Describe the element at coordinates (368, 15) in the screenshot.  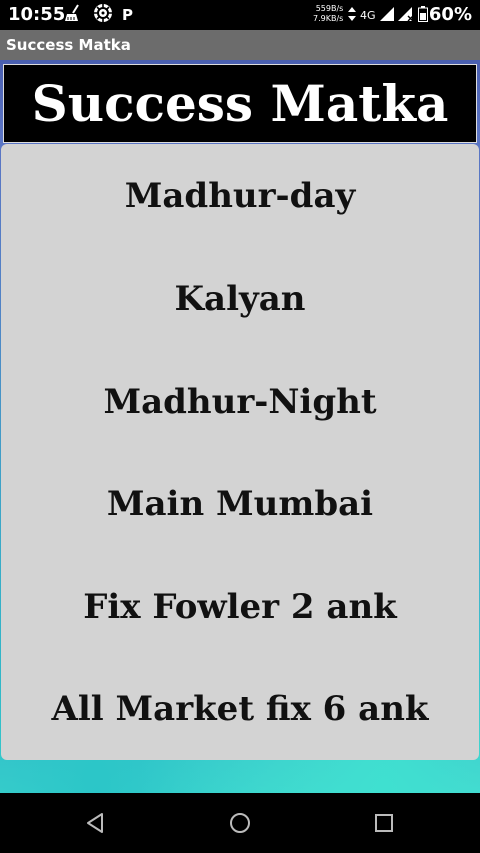
I see `network-type-label: 4G` at that location.